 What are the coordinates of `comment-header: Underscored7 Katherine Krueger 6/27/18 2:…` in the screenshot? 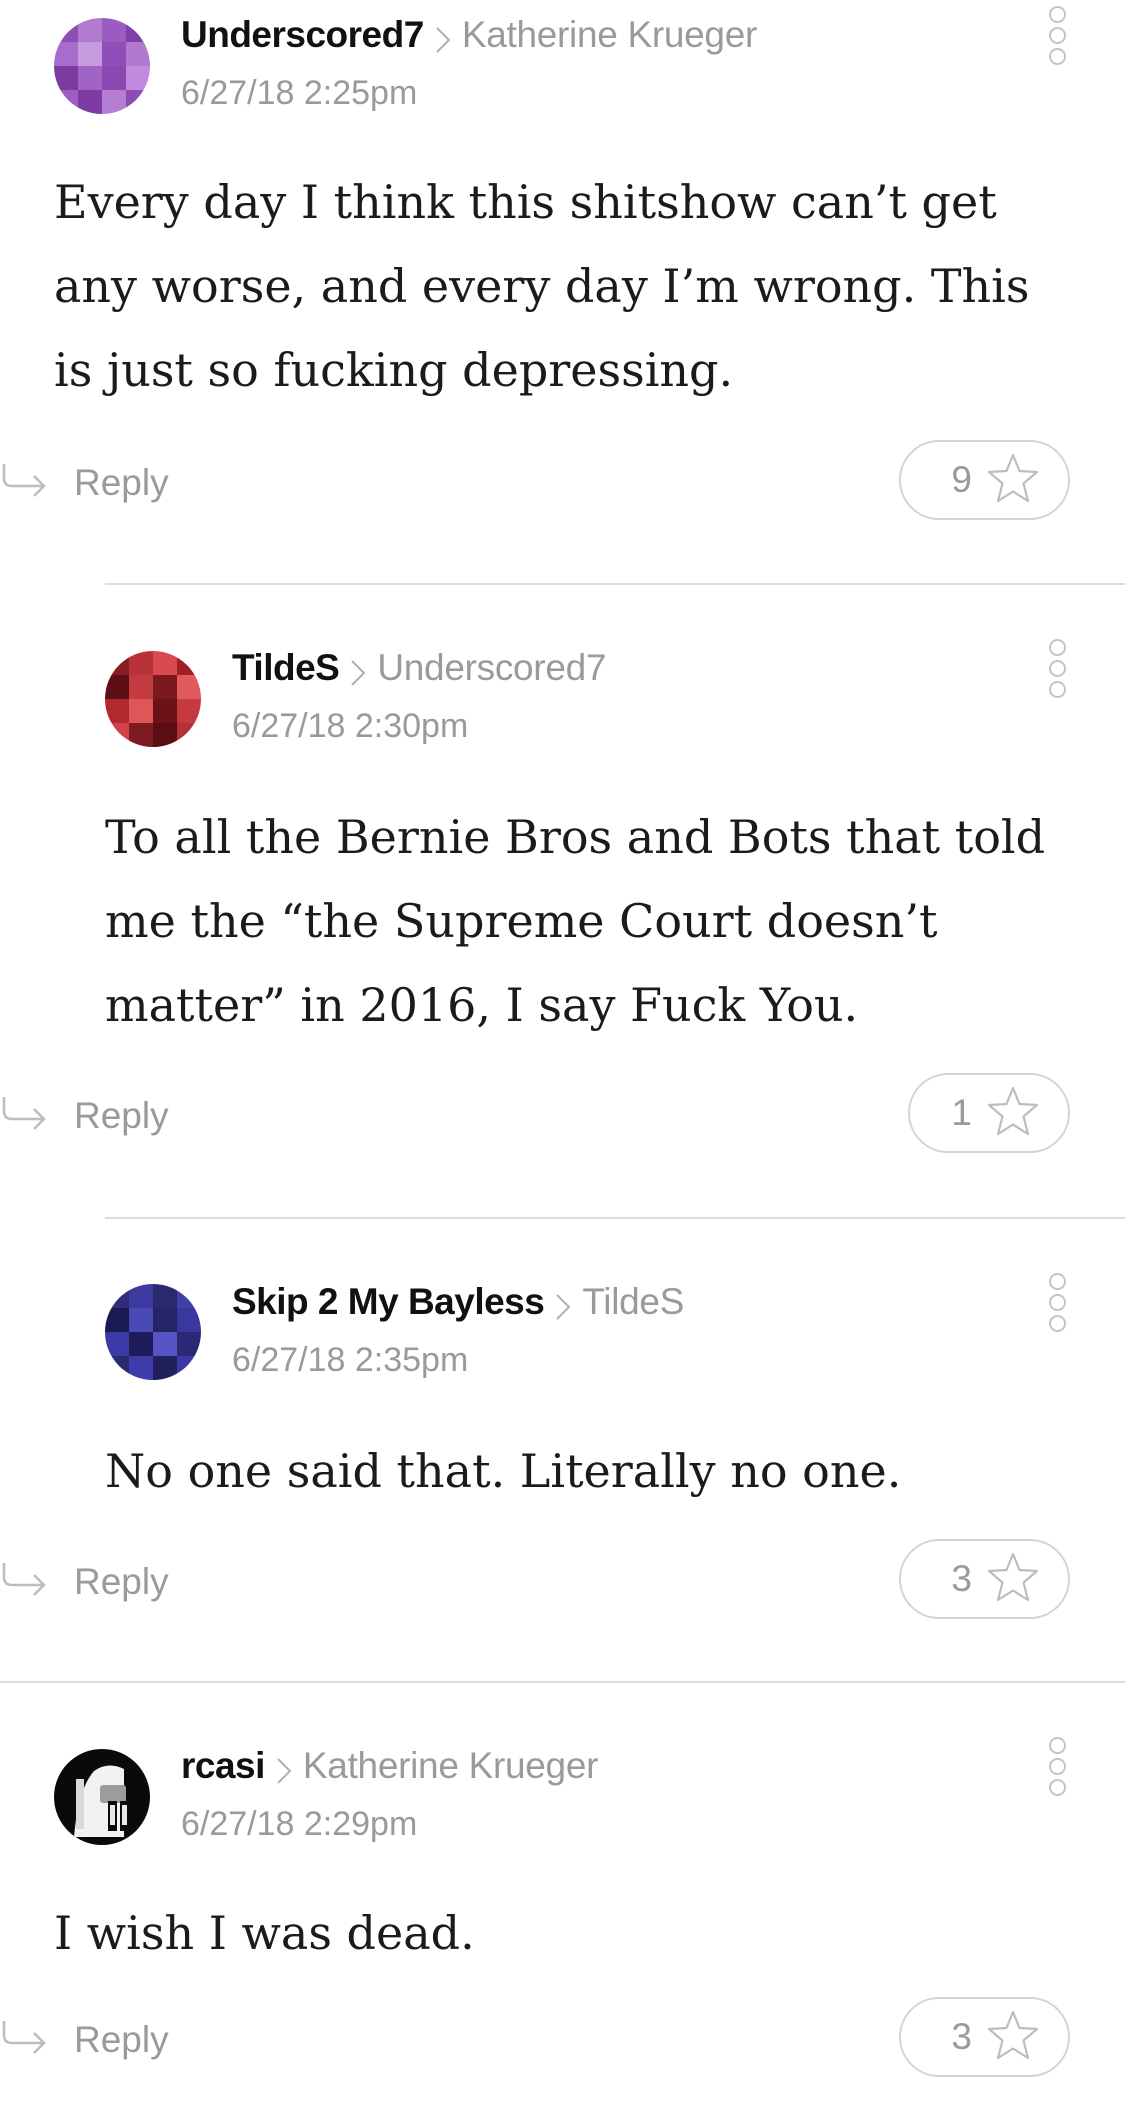 It's located at (589, 57).